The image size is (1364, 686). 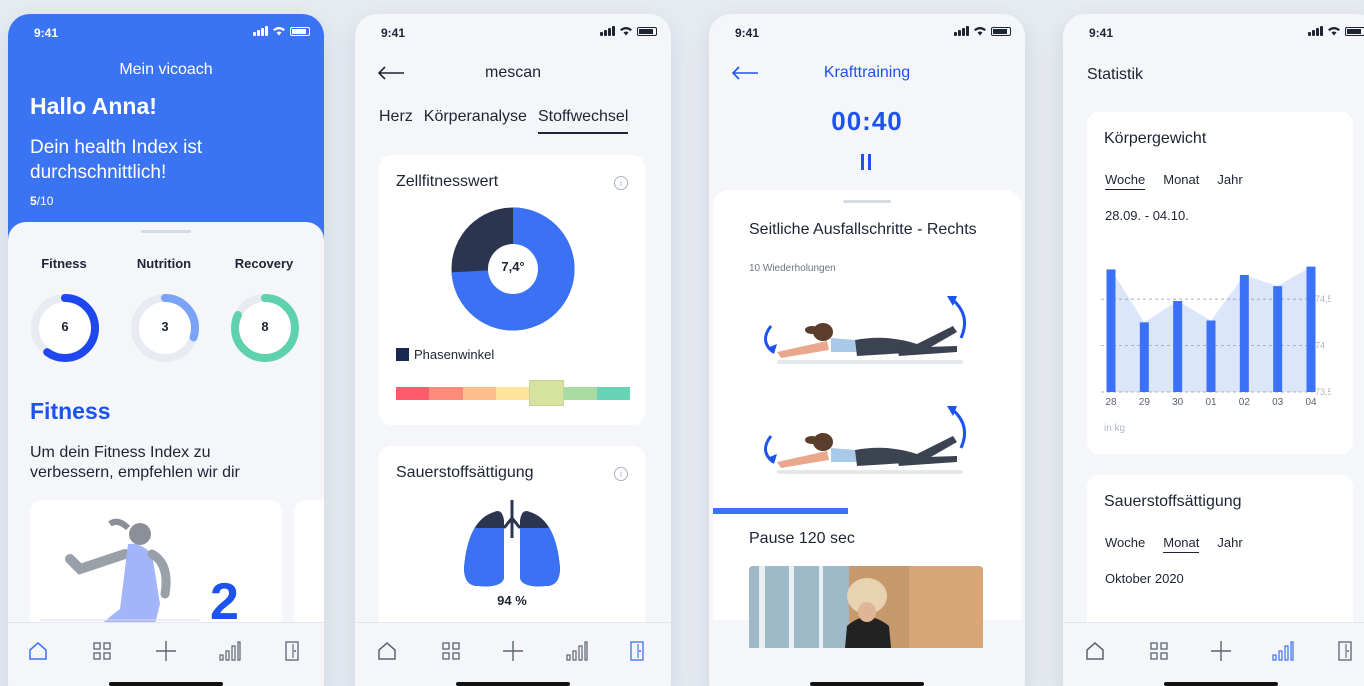 What do you see at coordinates (45, 201) in the screenshot?
I see `score-total: /10` at bounding box center [45, 201].